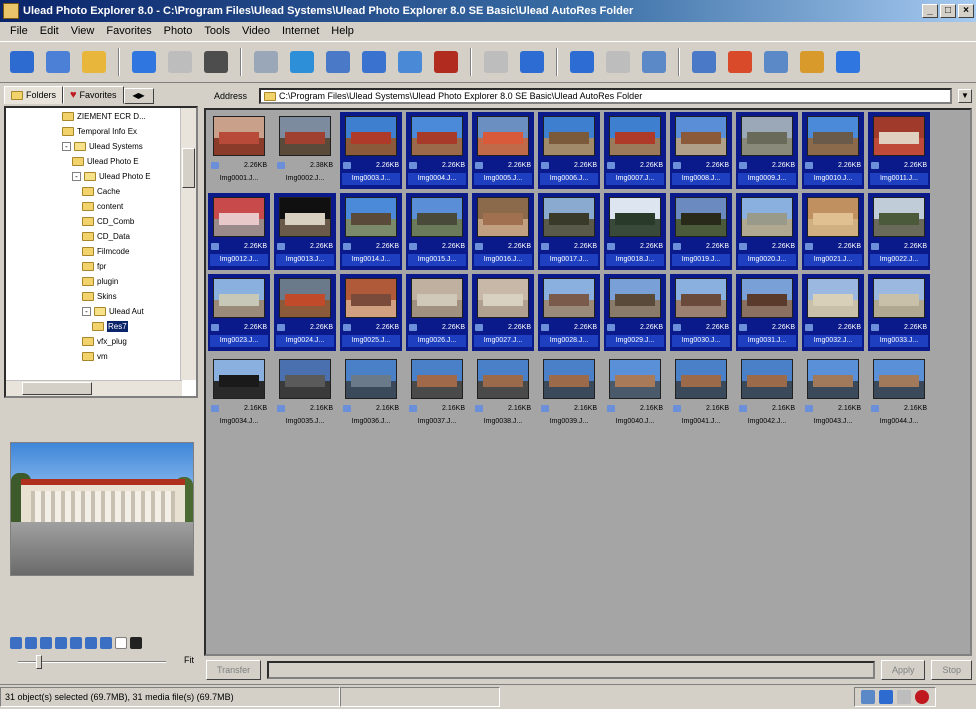  Describe the element at coordinates (61, 643) in the screenshot. I see `fit-window-icon` at that location.